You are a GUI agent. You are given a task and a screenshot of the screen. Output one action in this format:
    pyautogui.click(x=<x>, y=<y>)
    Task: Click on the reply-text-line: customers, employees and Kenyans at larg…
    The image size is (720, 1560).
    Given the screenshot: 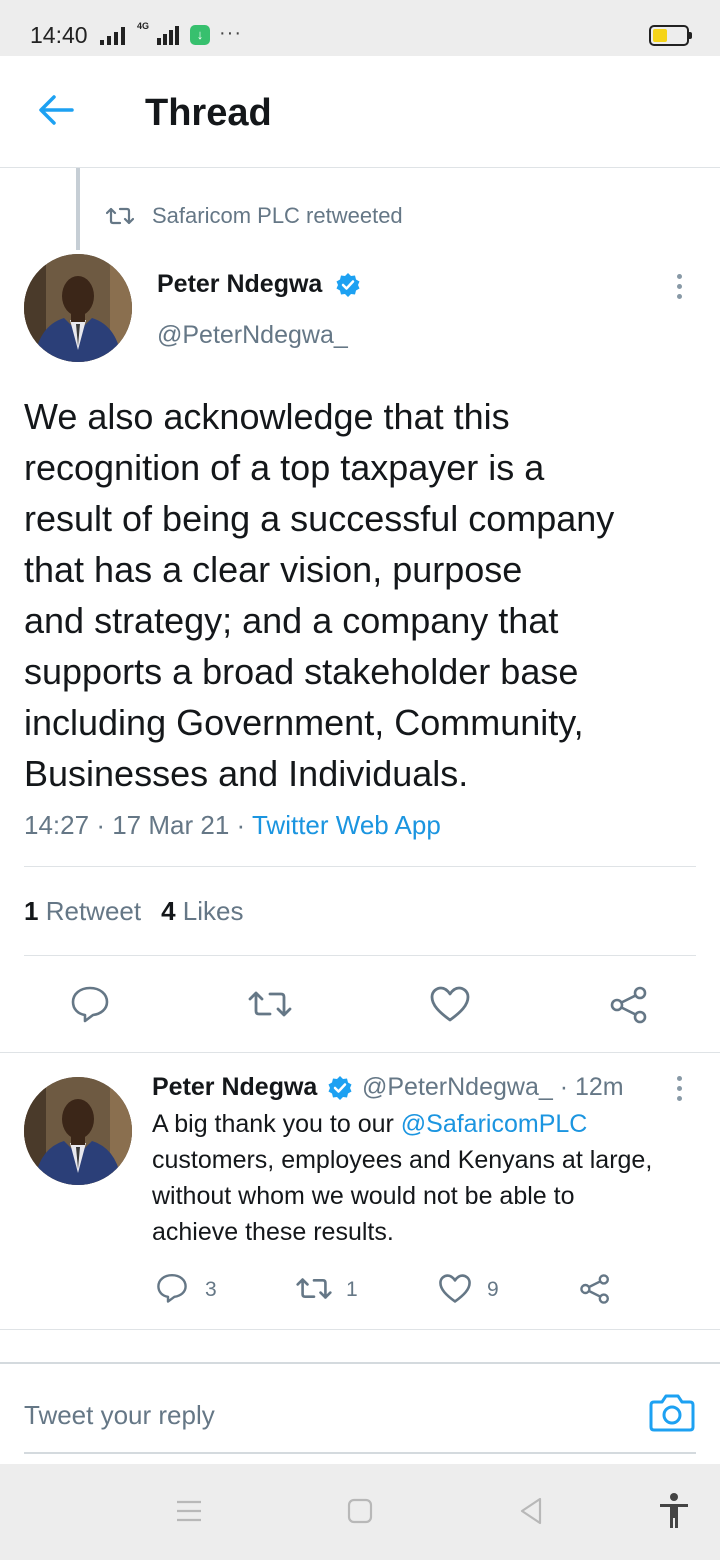 What is the action you would take?
    pyautogui.click(x=402, y=1160)
    